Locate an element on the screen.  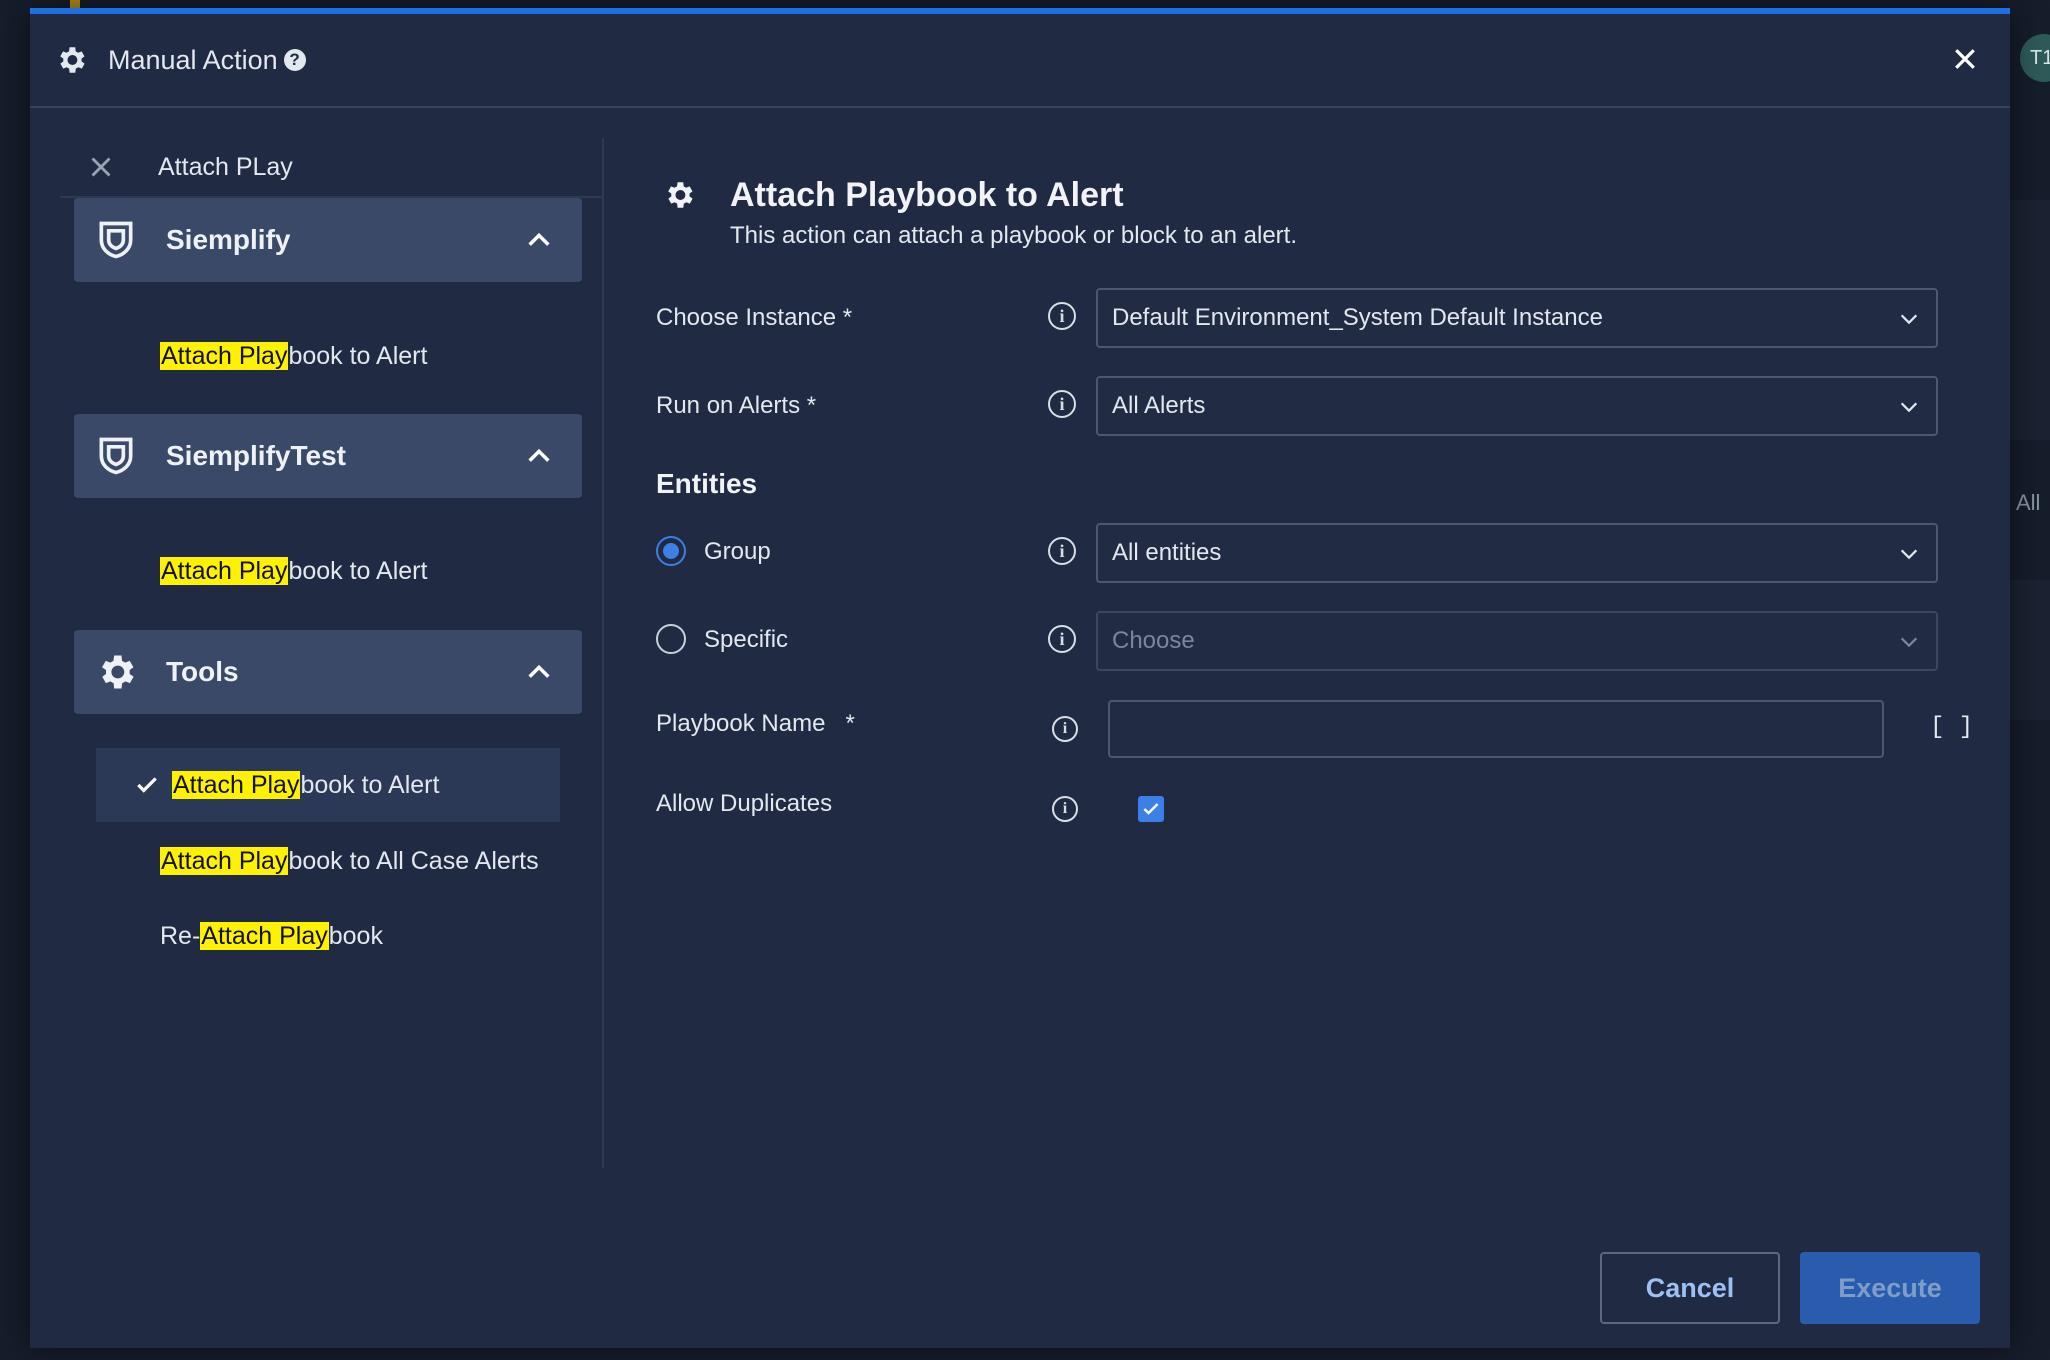
cancel-button: Cancel is located at coordinates (1690, 1288).